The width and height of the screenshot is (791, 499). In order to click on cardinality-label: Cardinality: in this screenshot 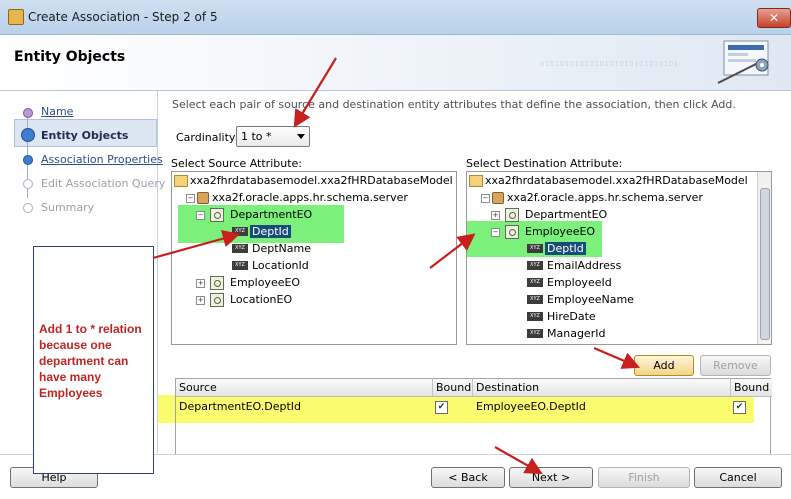, I will do `click(207, 137)`.